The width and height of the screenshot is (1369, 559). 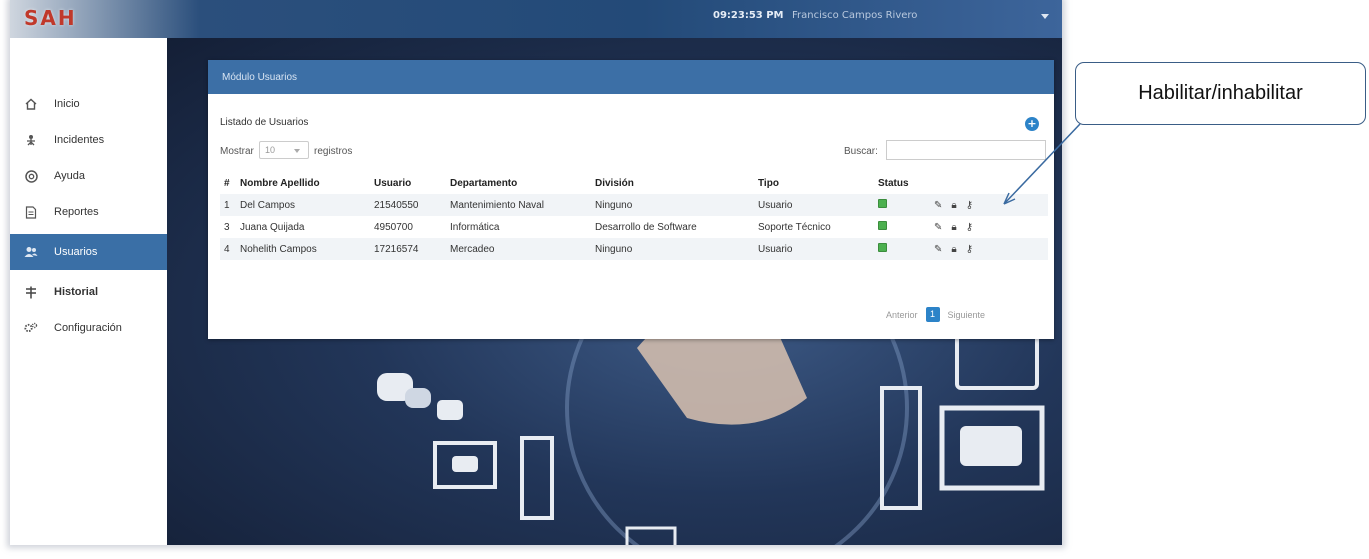 What do you see at coordinates (854, 15) in the screenshot?
I see `user-menu: Francisco Campos Rivero` at bounding box center [854, 15].